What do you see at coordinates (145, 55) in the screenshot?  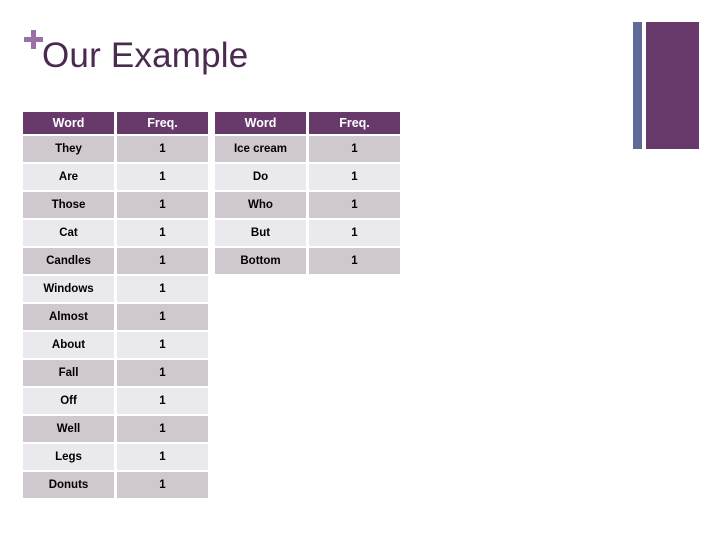 I see `page-title: Our Example` at bounding box center [145, 55].